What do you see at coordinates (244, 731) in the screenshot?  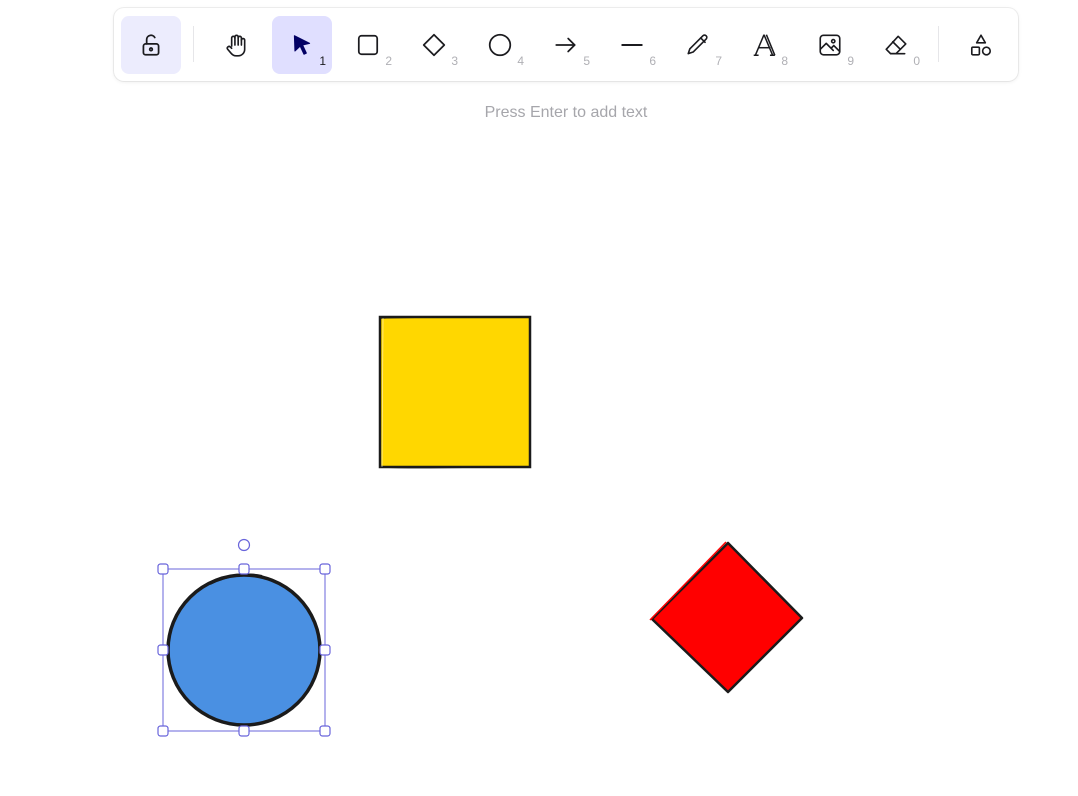 I see `resize-handle-s` at bounding box center [244, 731].